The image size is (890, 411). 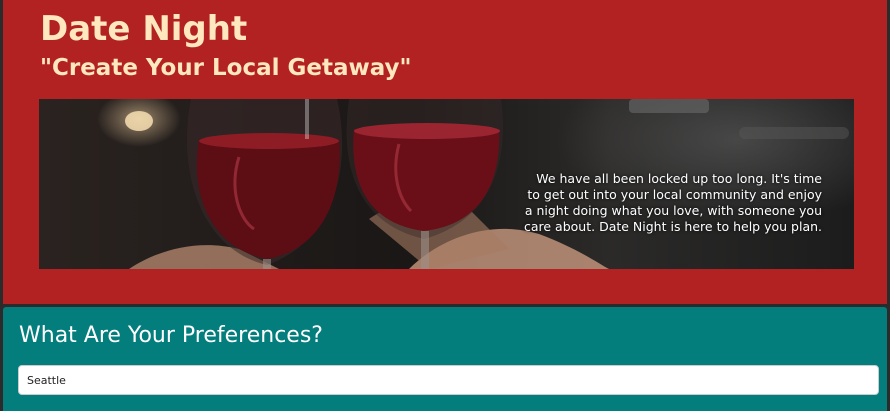 I want to click on location-input, so click(x=448, y=380).